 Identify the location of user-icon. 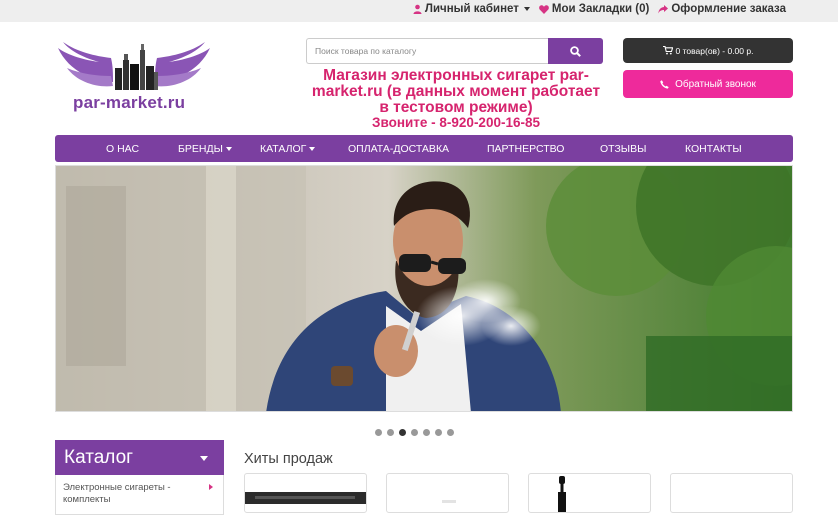
(417, 9).